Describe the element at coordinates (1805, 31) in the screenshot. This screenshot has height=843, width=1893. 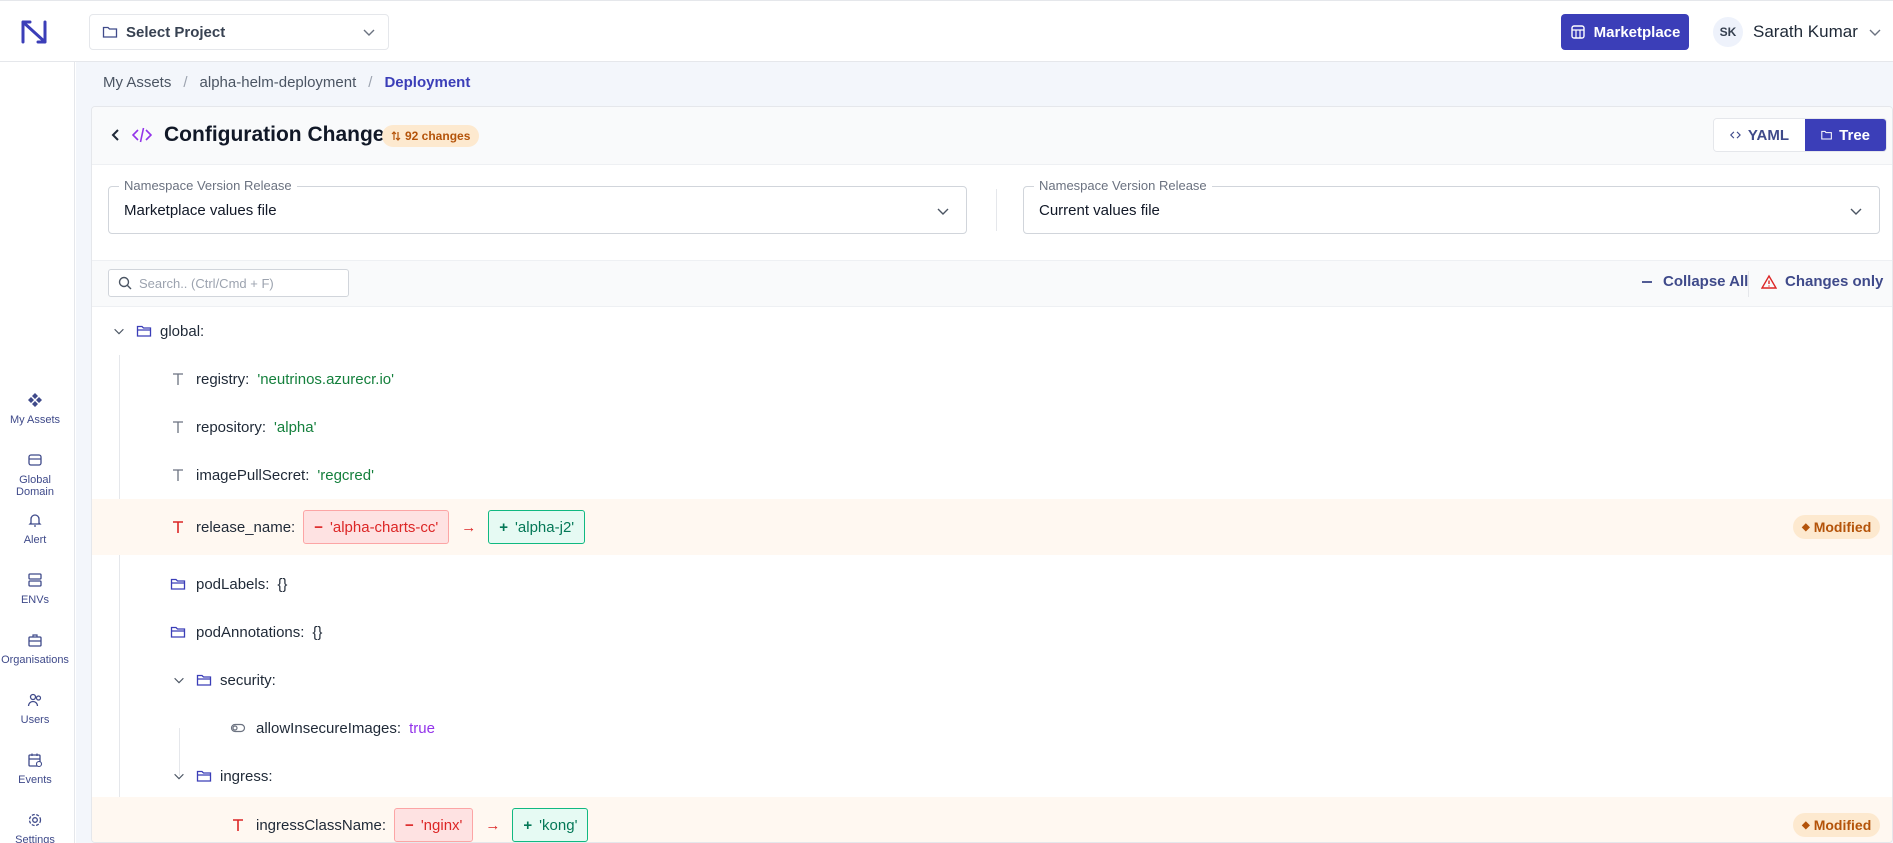
I see `user-name: Sarath Kumar` at that location.